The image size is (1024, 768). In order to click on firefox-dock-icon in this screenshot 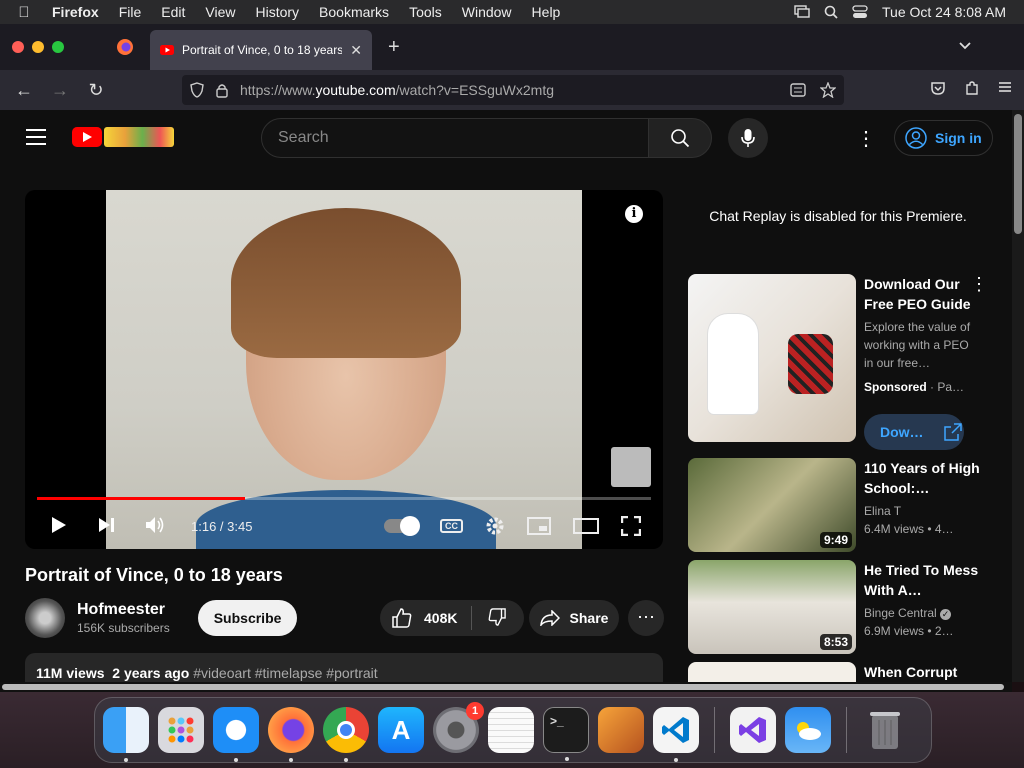, I will do `click(291, 734)`.